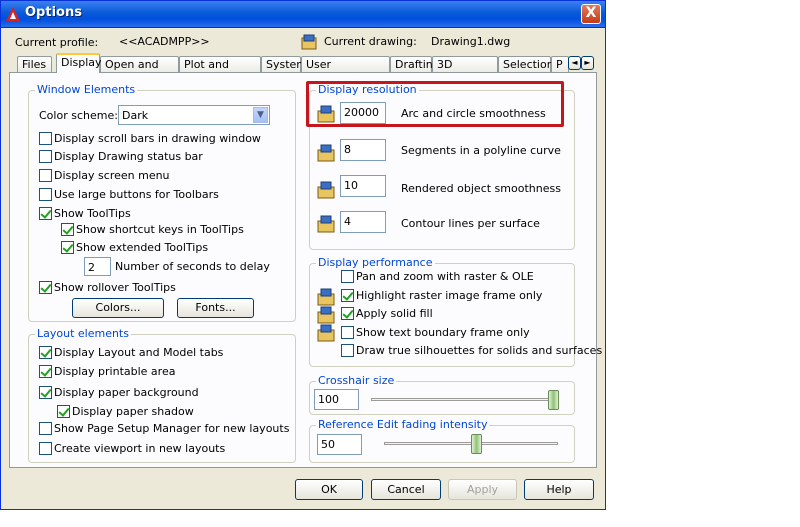  I want to click on scroll-bars-checkbox, so click(45, 138).